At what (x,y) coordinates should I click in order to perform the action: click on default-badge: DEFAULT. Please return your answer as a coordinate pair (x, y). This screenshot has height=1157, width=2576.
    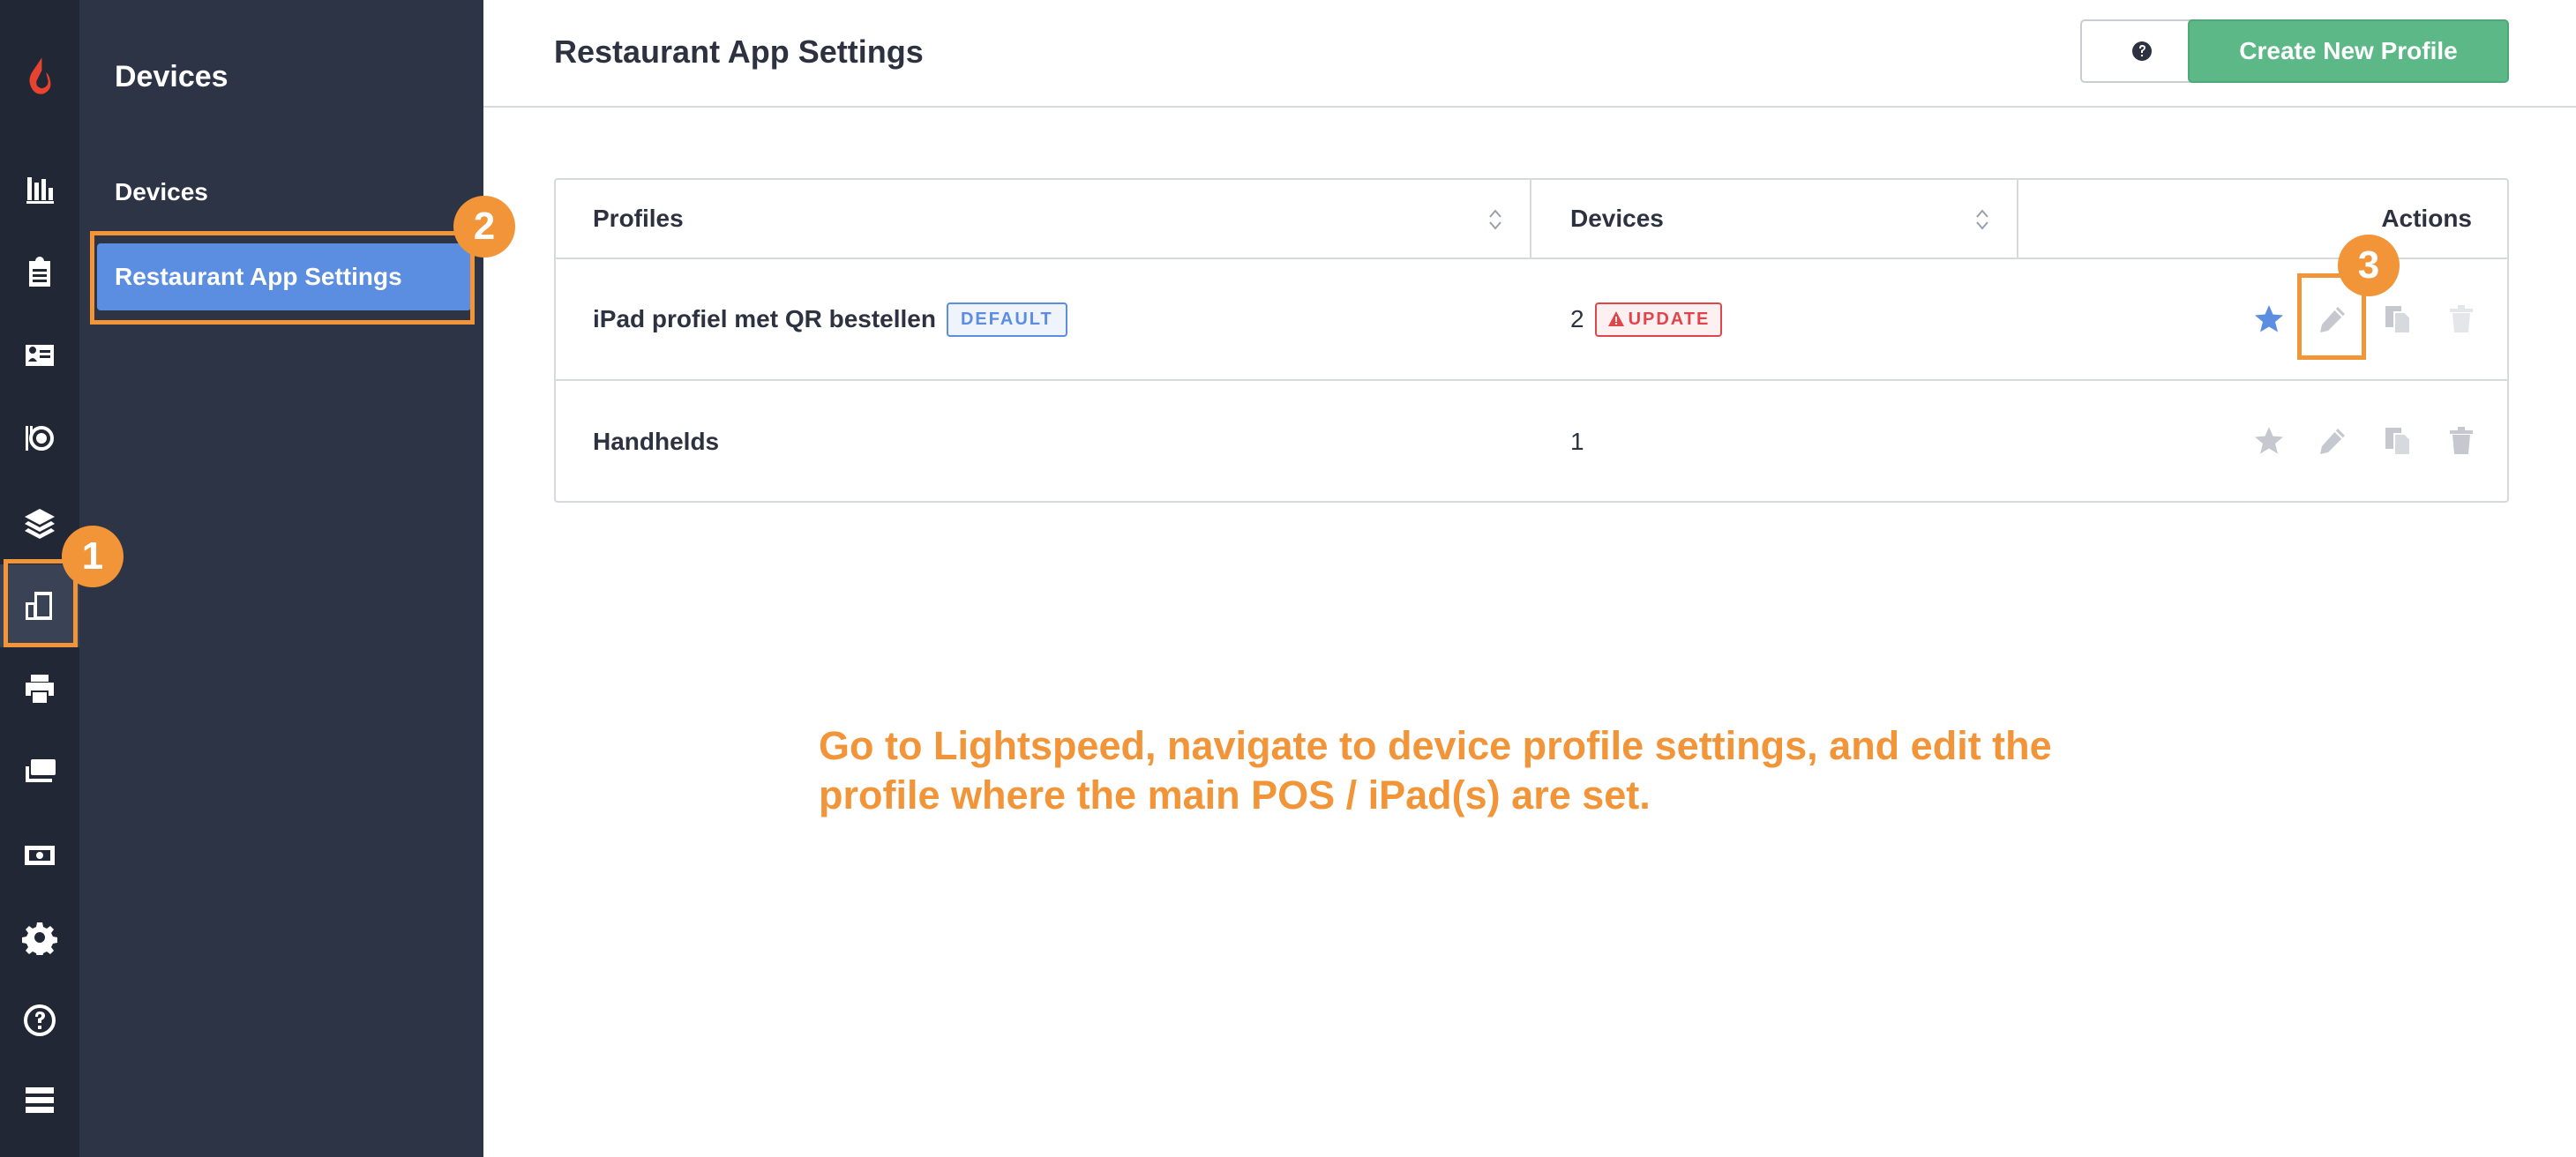
    Looking at the image, I should click on (1006, 319).